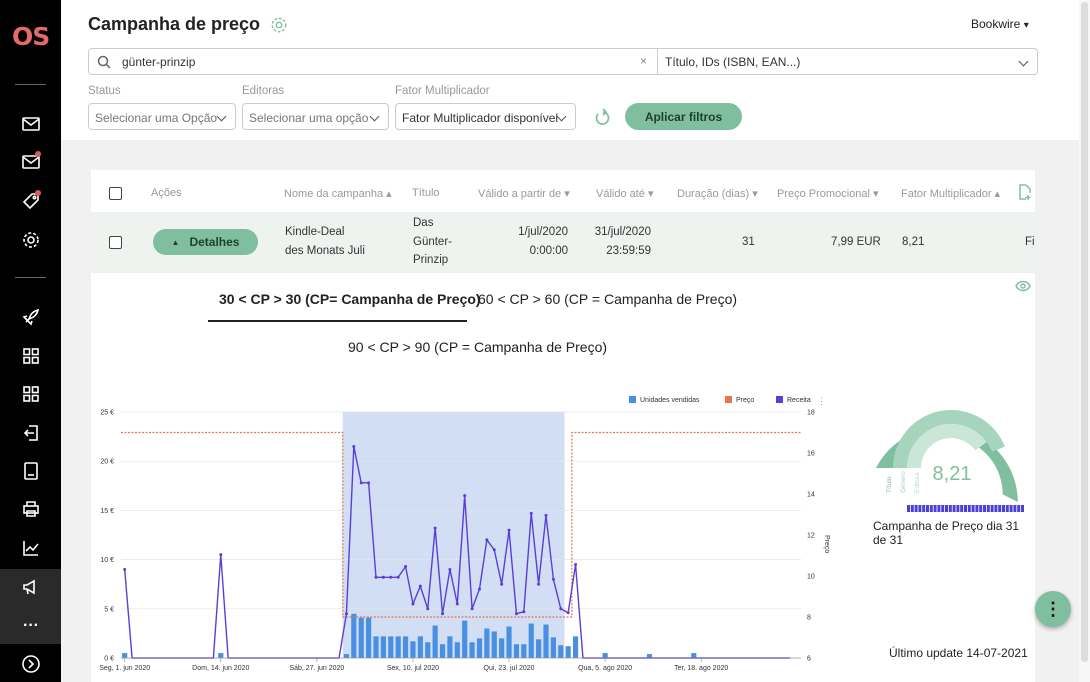  What do you see at coordinates (334, 194) in the screenshot?
I see `col-campaign-label: Nome da campanha` at bounding box center [334, 194].